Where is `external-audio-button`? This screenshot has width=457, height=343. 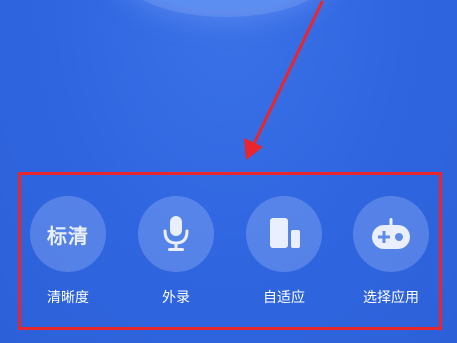
external-audio-button is located at coordinates (176, 234).